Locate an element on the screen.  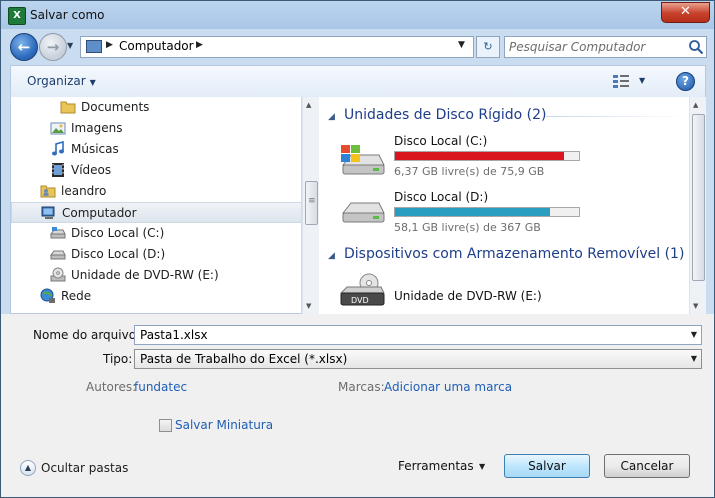
nav-item-dvd: Unidade de DVD-RW (E:) is located at coordinates (170, 275).